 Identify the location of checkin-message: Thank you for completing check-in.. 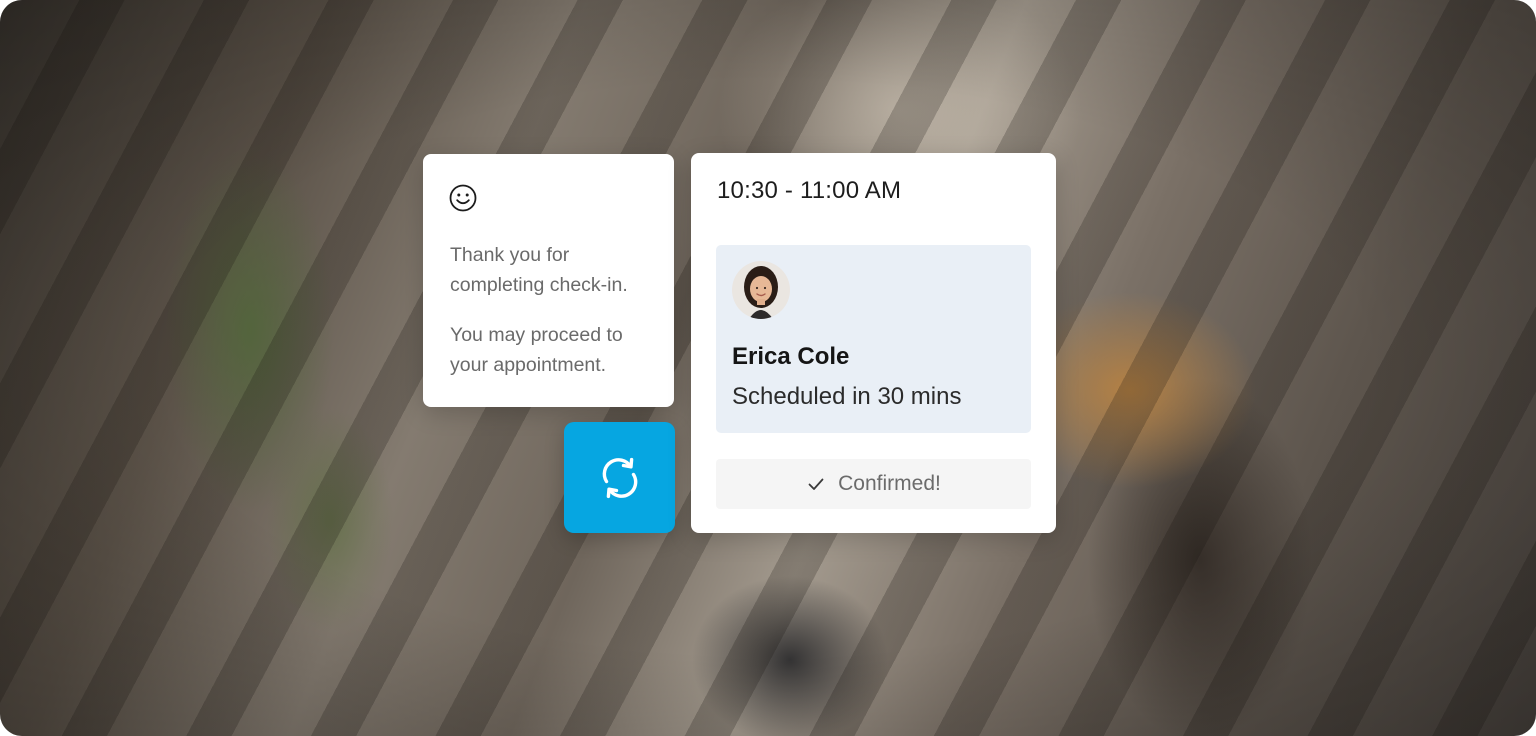
(539, 270).